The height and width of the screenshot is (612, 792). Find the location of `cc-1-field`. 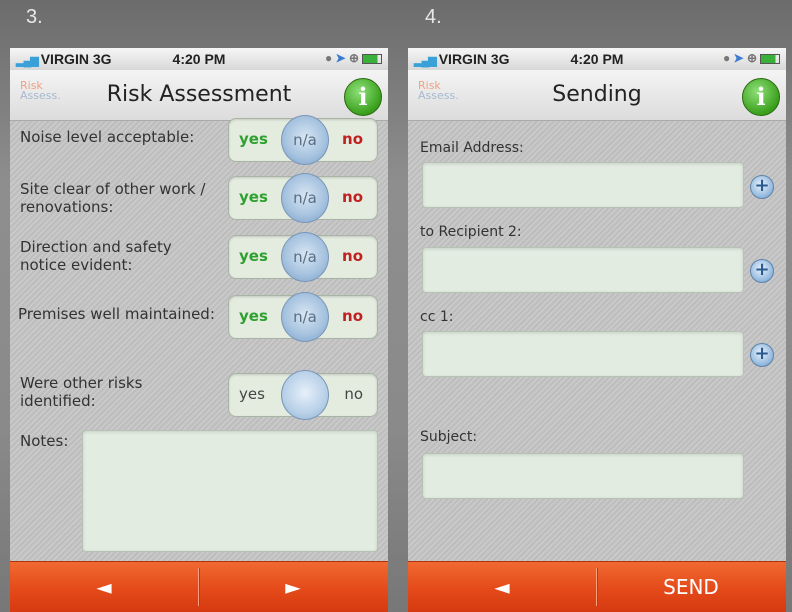

cc-1-field is located at coordinates (583, 354).